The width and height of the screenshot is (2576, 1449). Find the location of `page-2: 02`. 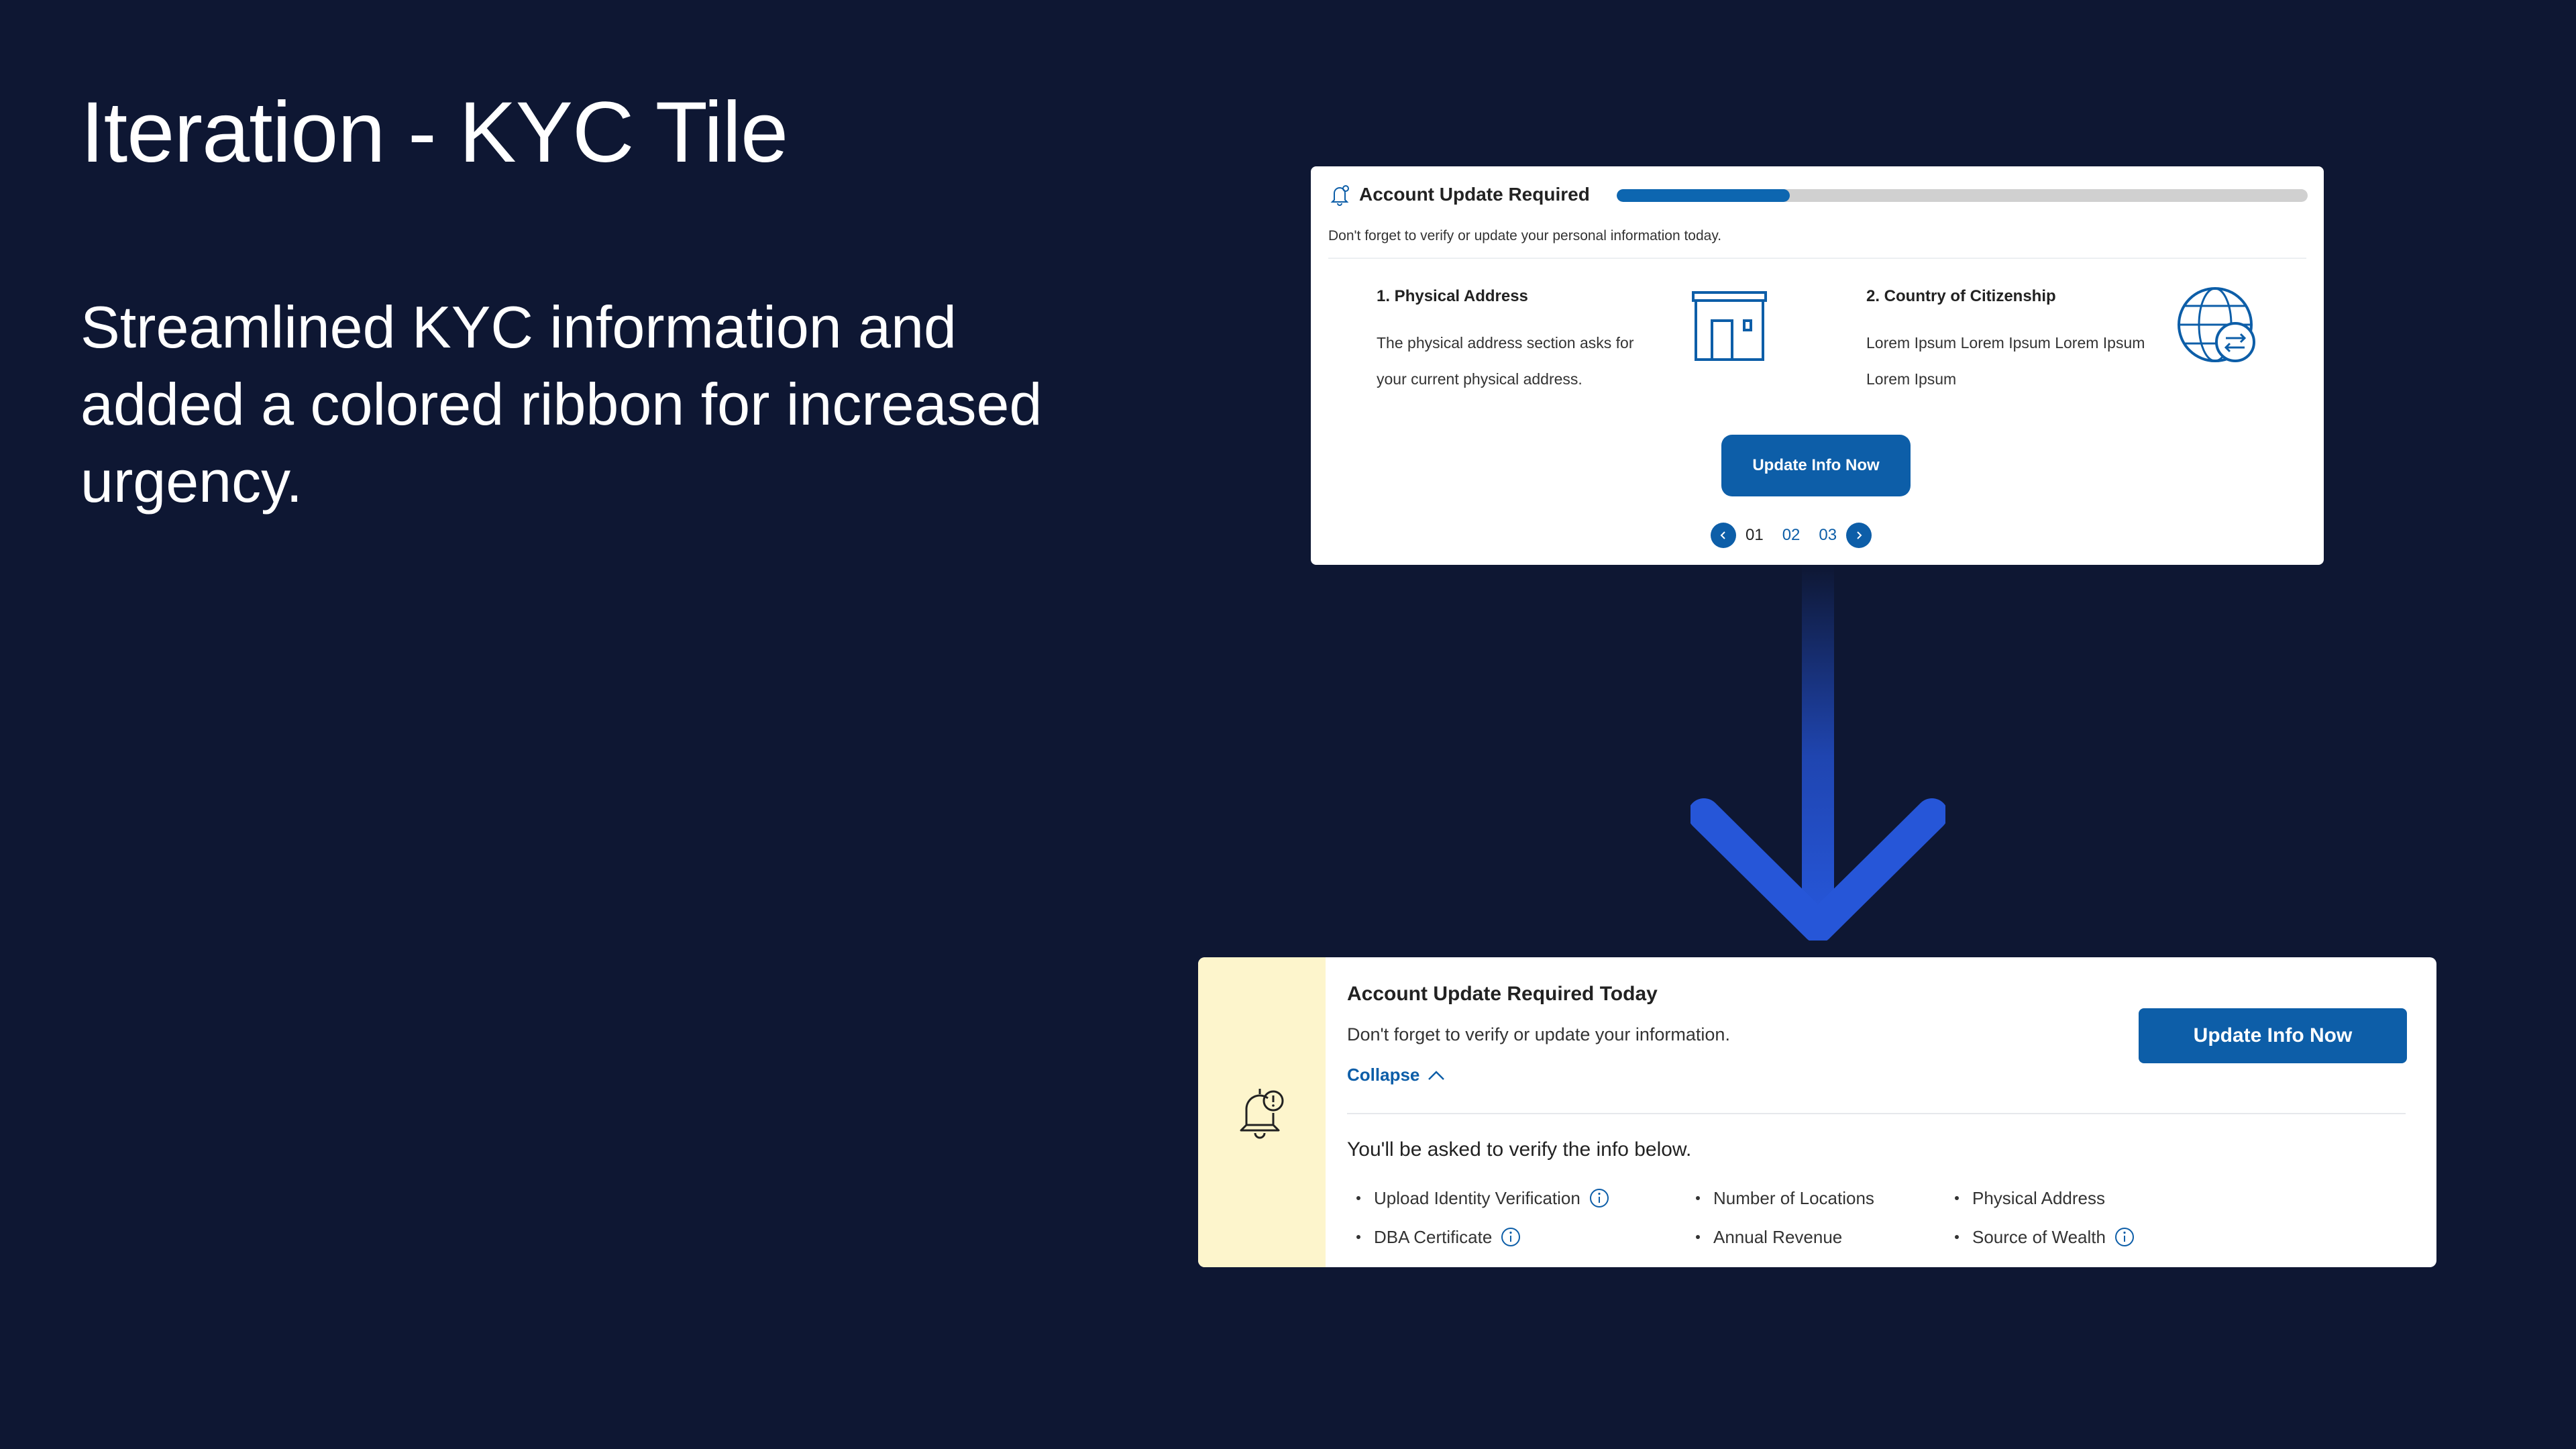

page-2: 02 is located at coordinates (1791, 535).